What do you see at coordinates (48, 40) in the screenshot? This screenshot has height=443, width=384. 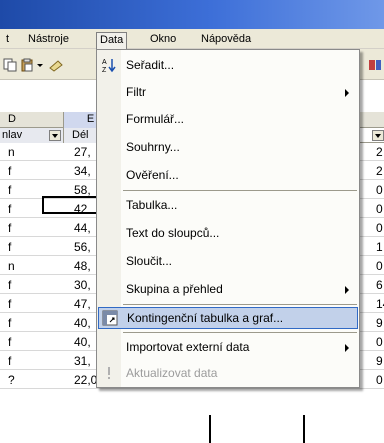 I see `menu-tools: Nástroje` at bounding box center [48, 40].